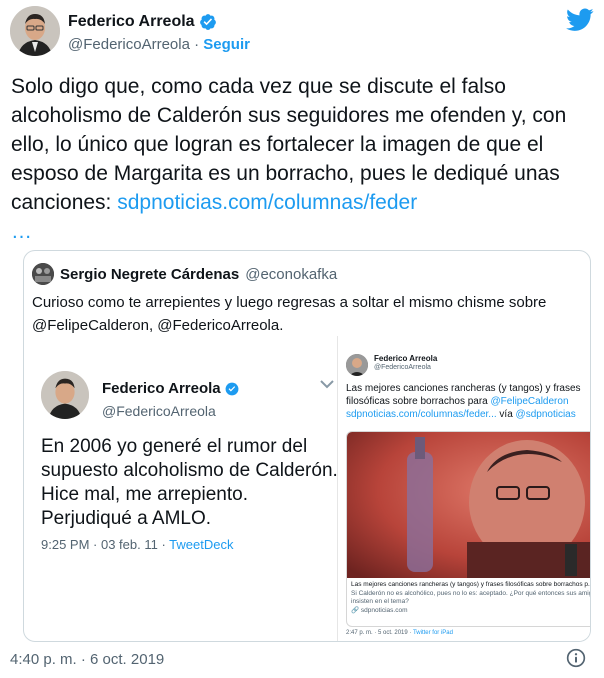 This screenshot has height=678, width=604. Describe the element at coordinates (43, 274) in the screenshot. I see `quote-avatar` at that location.